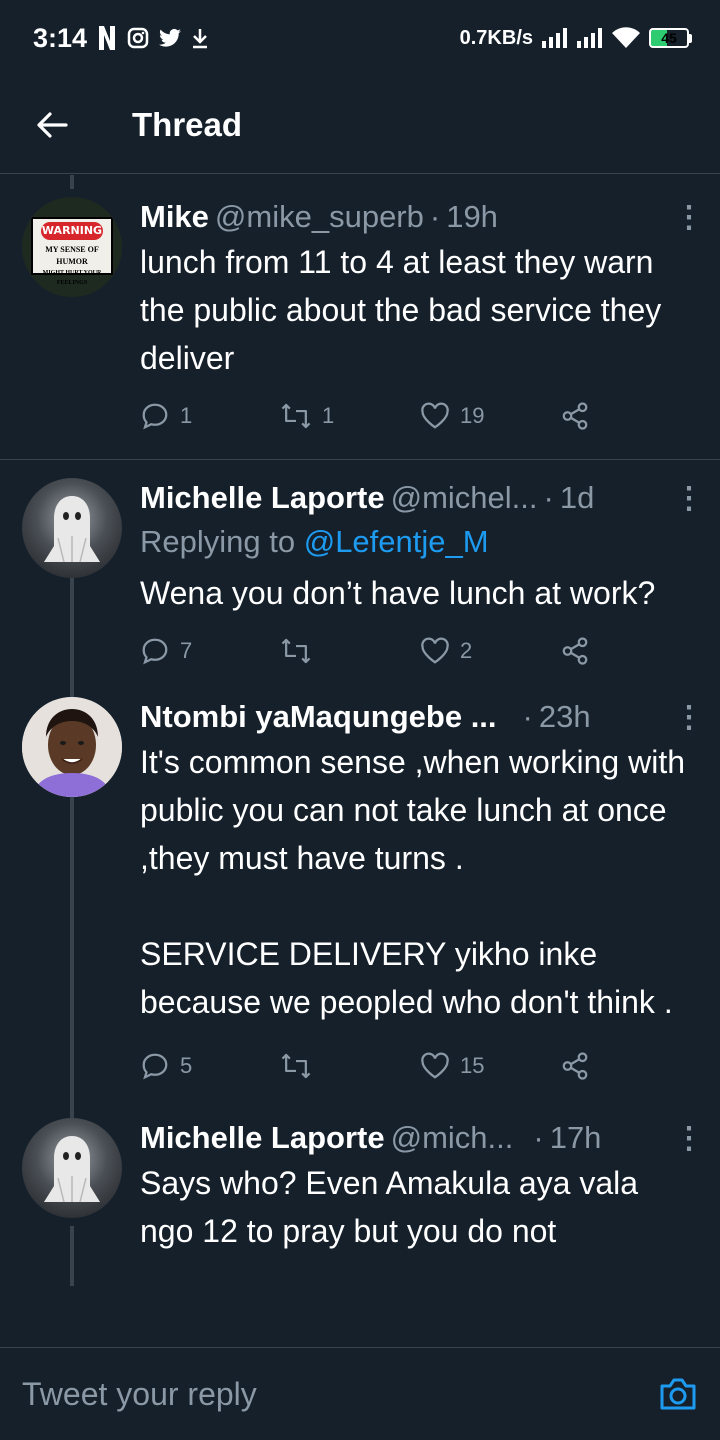  What do you see at coordinates (472, 415) in the screenshot?
I see `like-count: 19` at bounding box center [472, 415].